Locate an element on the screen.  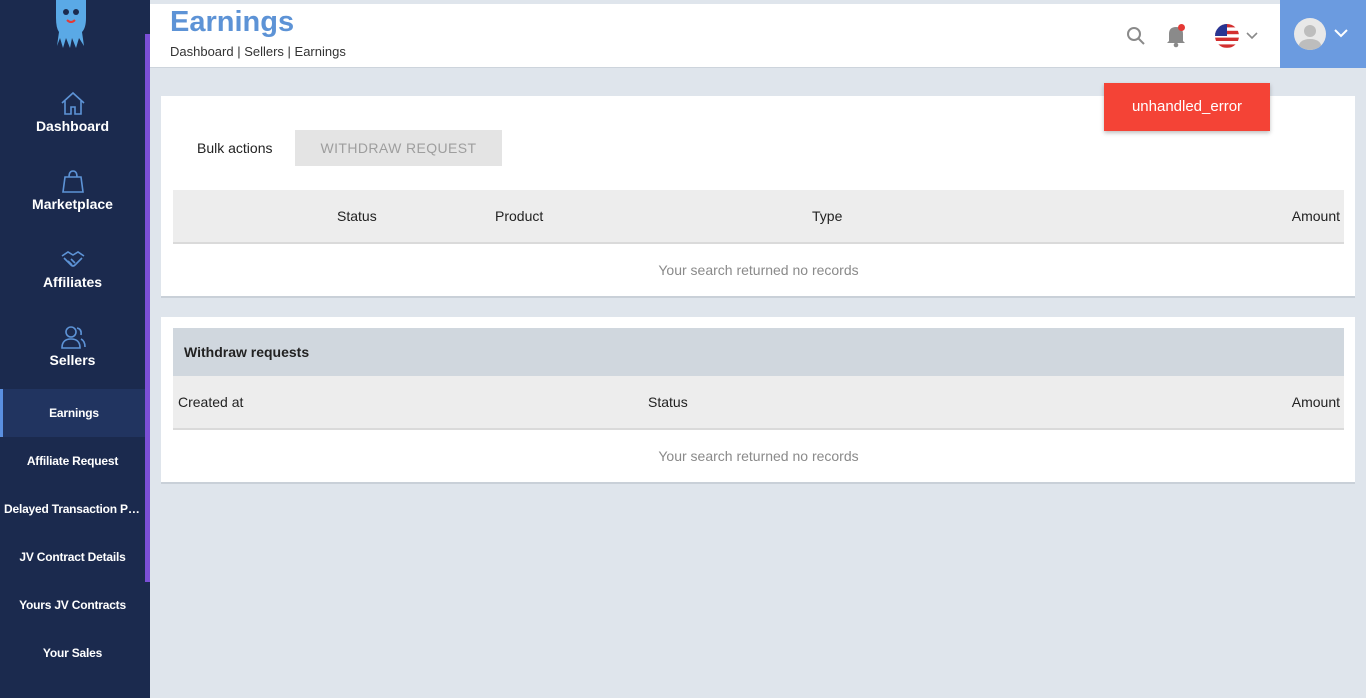
notification-dot is located at coordinates (1181, 27).